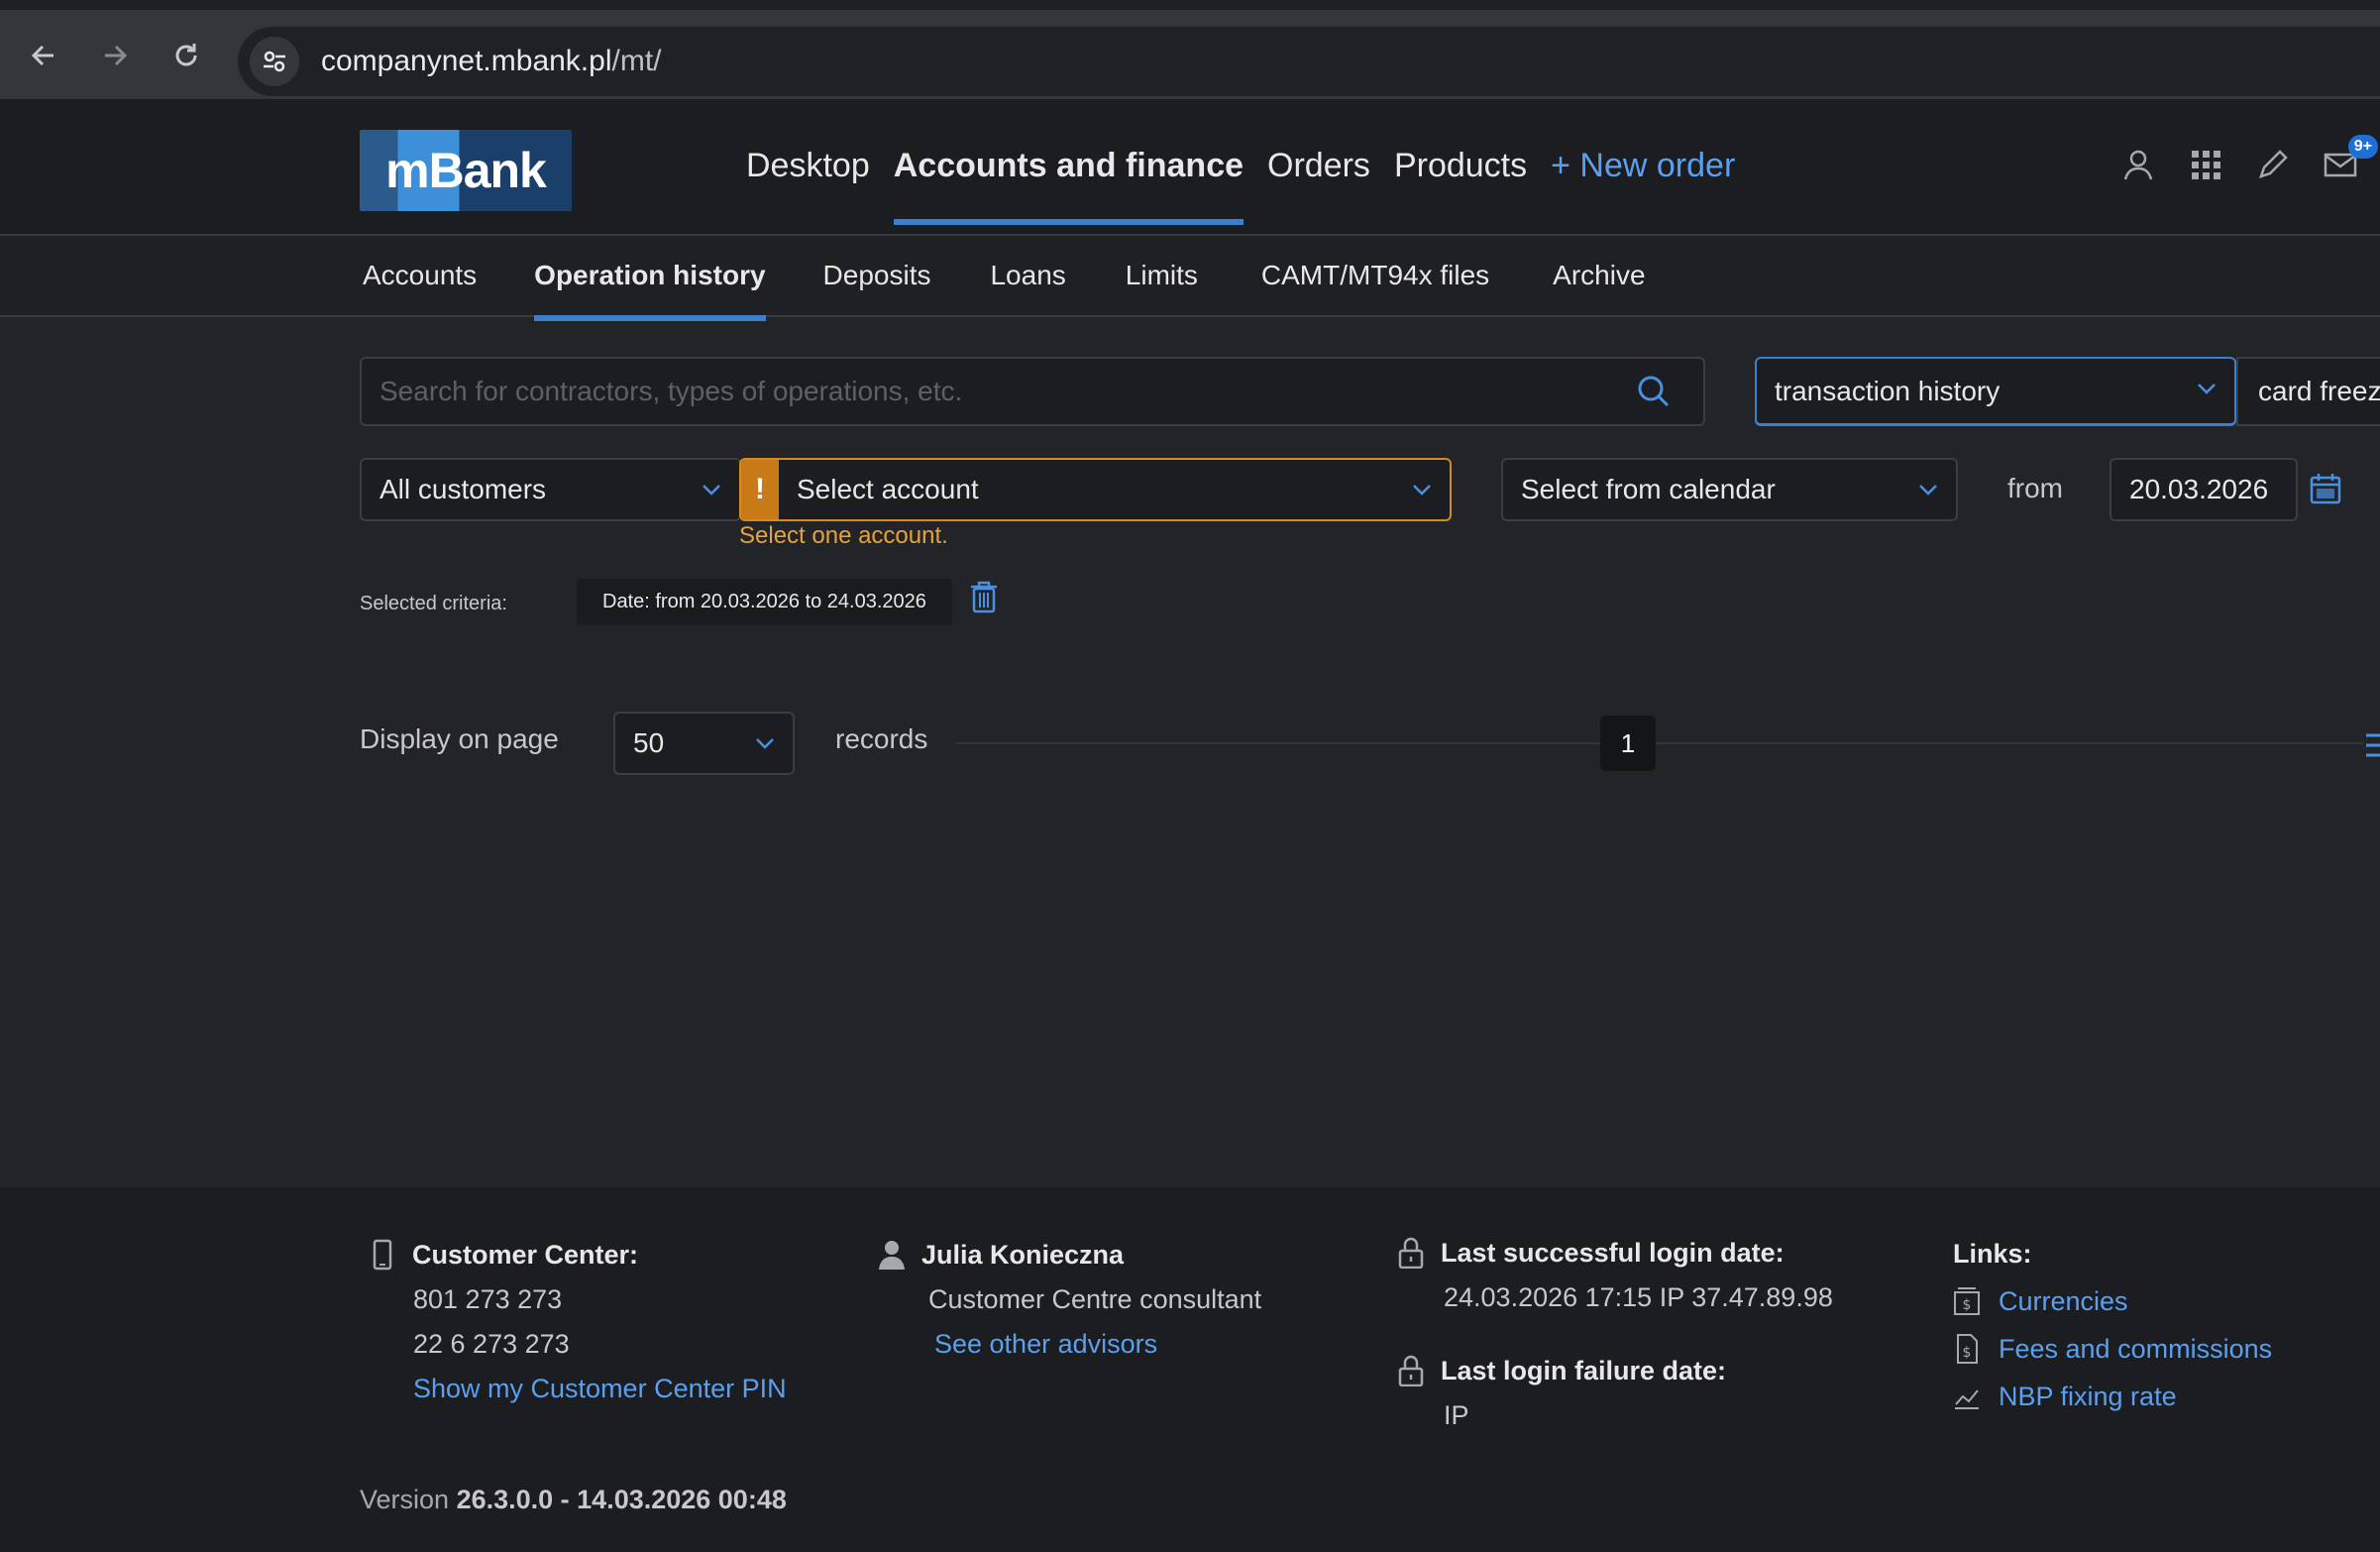  Describe the element at coordinates (1599, 290) in the screenshot. I see `tab-archive: Archive` at that location.